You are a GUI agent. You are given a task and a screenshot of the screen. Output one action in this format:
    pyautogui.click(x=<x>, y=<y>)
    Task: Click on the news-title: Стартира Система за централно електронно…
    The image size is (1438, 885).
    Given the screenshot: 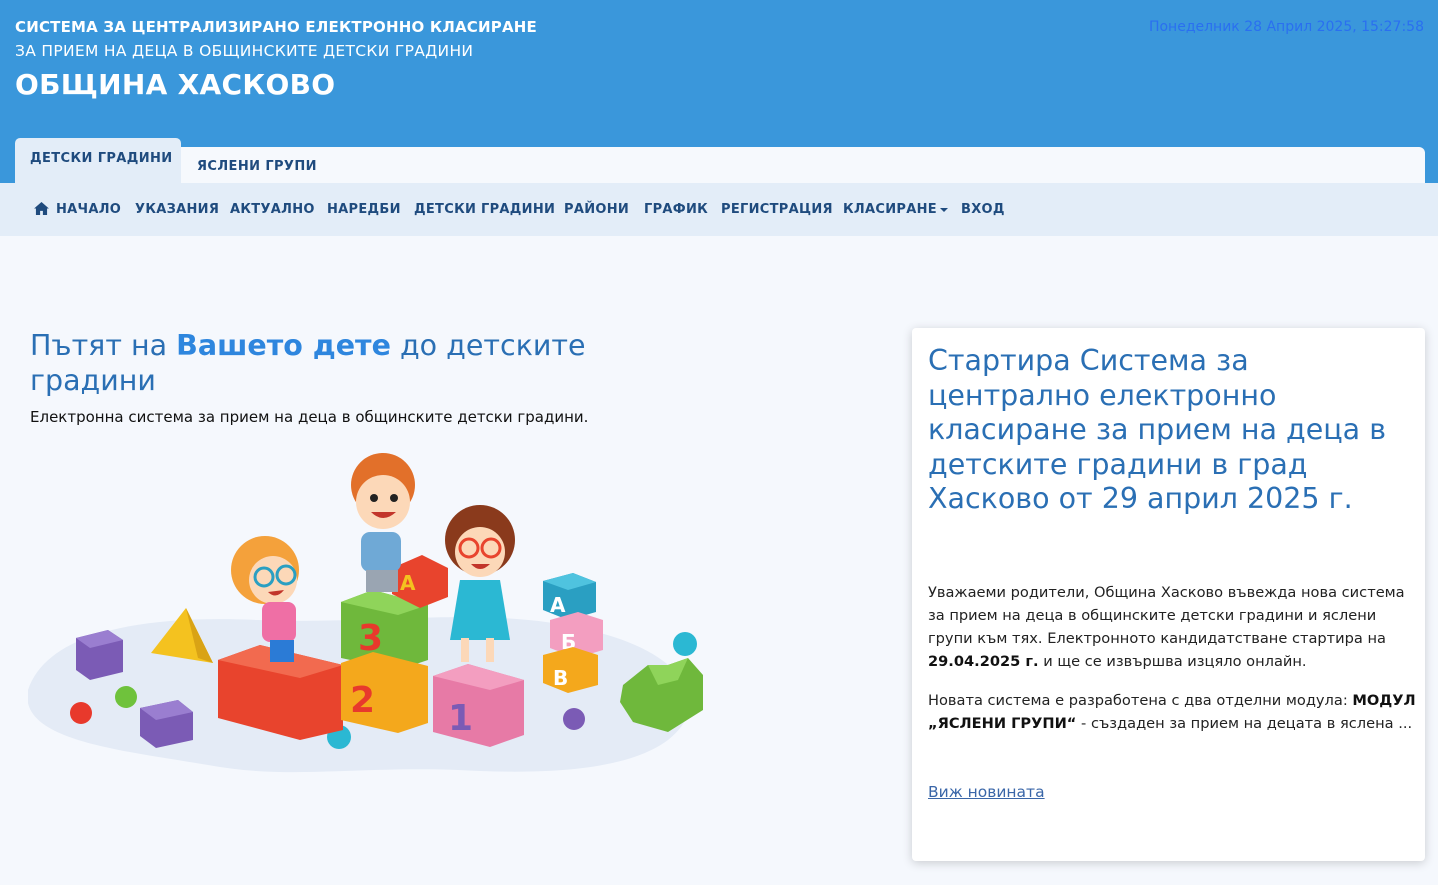 What is the action you would take?
    pyautogui.click(x=1157, y=429)
    